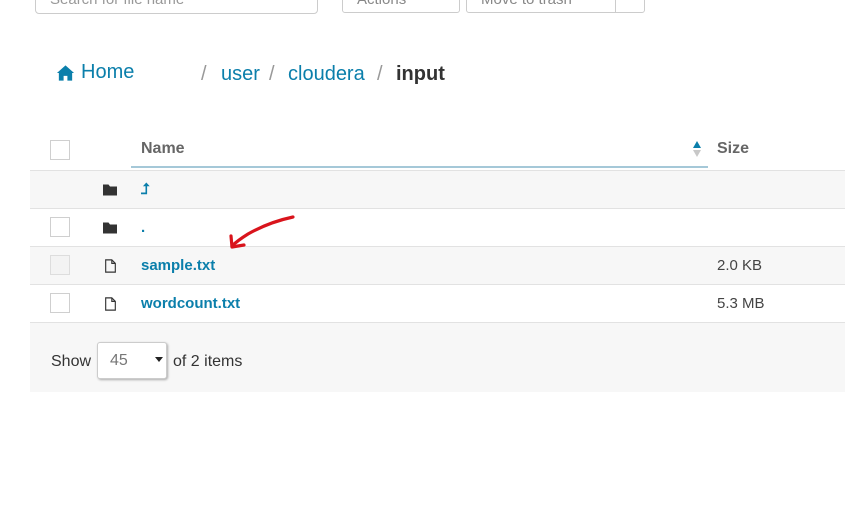  What do you see at coordinates (132, 360) in the screenshot?
I see `page-size-select: 45` at bounding box center [132, 360].